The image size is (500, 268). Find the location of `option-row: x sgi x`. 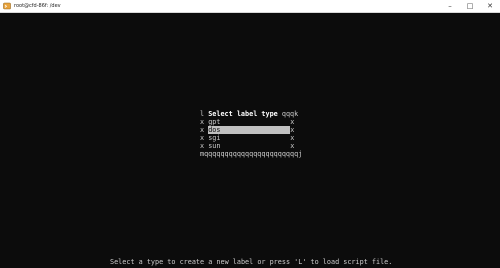

option-row: x sgi x is located at coordinates (247, 138).